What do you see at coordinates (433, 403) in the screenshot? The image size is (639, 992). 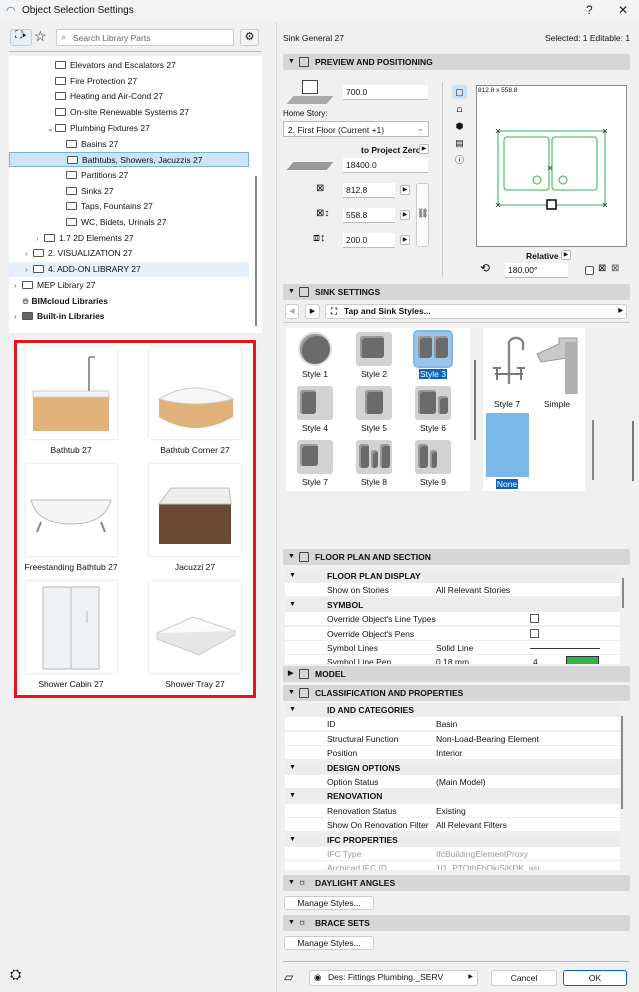 I see `sink-style-6-thumbnail` at bounding box center [433, 403].